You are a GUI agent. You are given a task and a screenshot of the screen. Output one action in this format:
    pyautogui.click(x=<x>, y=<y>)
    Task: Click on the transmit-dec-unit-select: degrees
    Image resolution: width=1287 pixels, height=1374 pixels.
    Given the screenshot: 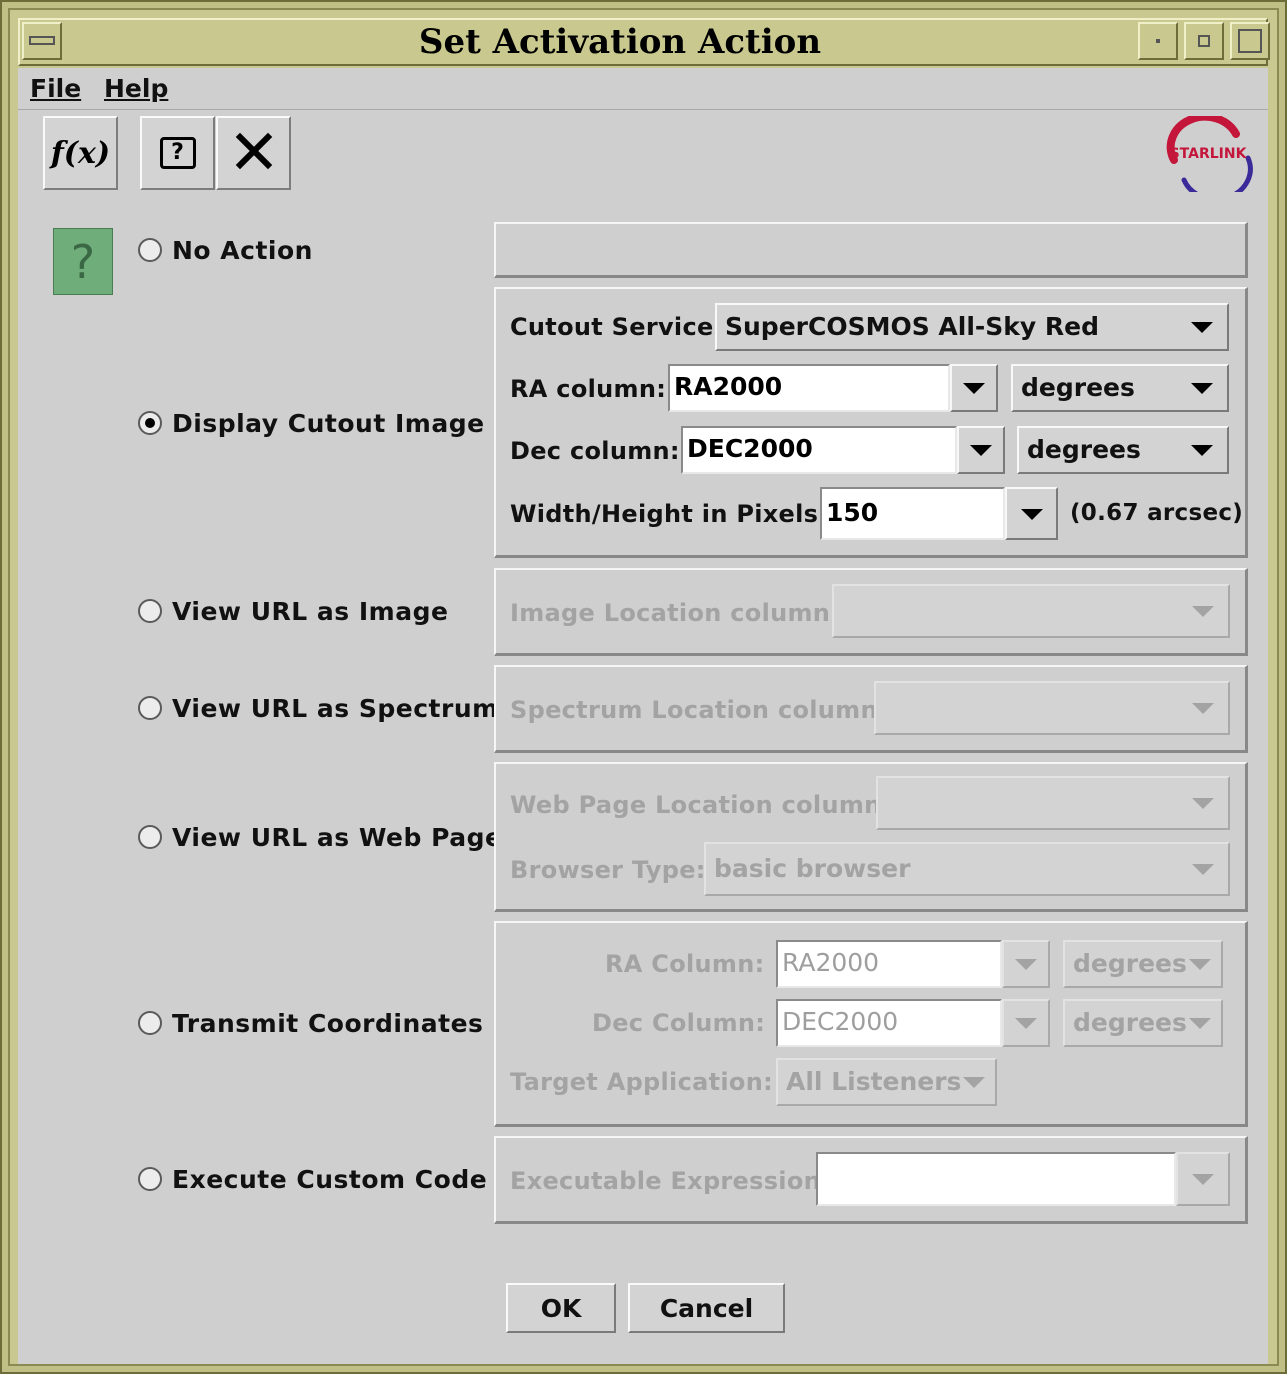 What is the action you would take?
    pyautogui.click(x=1143, y=1023)
    